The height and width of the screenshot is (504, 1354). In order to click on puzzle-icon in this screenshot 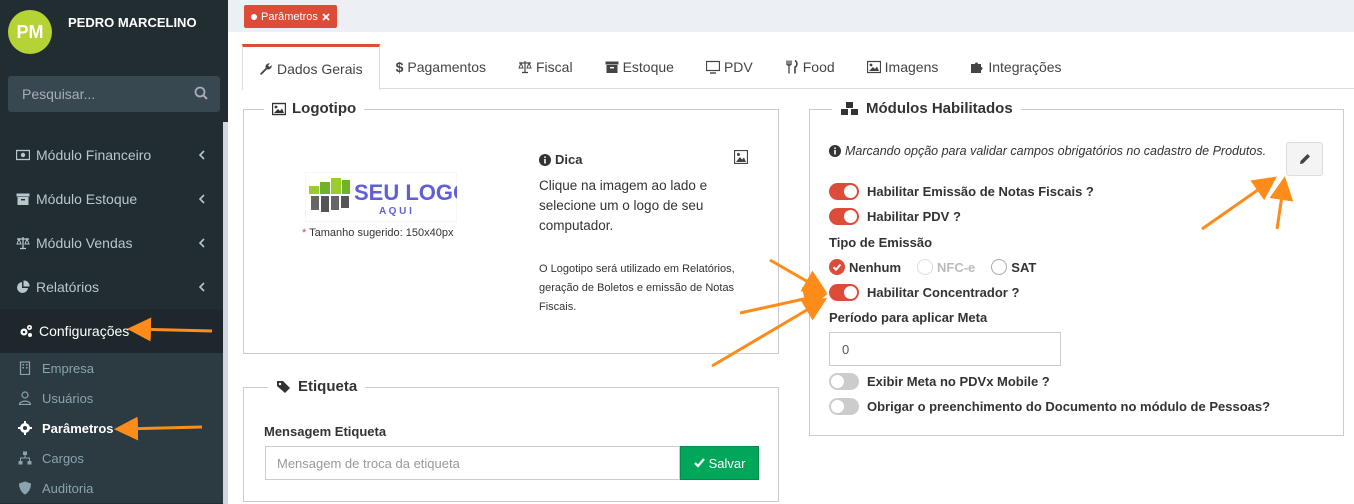, I will do `click(977, 67)`.